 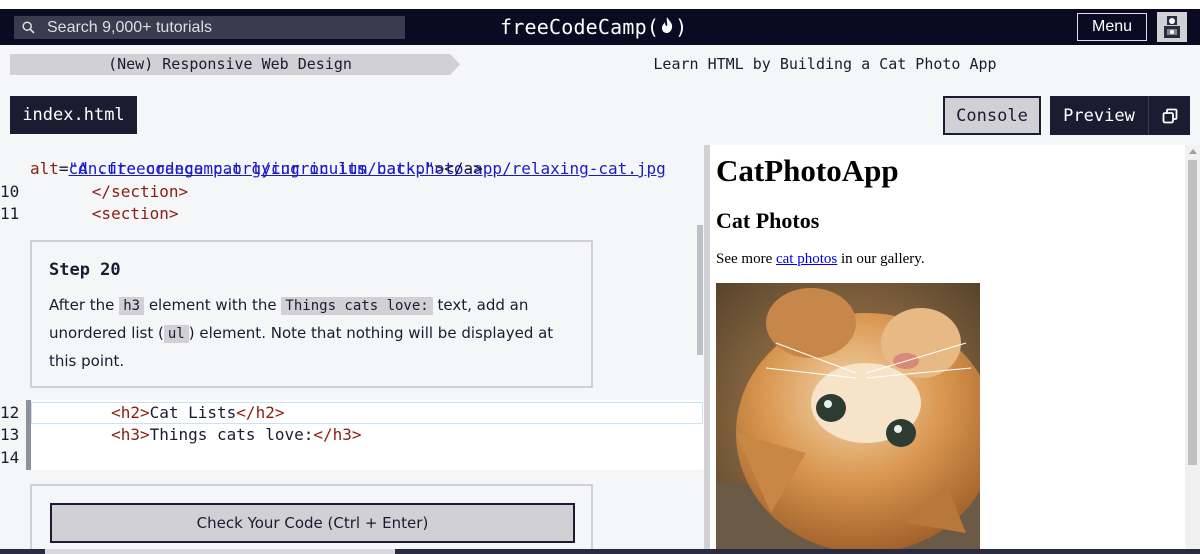 What do you see at coordinates (600, 116) in the screenshot?
I see `editor-toolbar: index.html Console Preview` at bounding box center [600, 116].